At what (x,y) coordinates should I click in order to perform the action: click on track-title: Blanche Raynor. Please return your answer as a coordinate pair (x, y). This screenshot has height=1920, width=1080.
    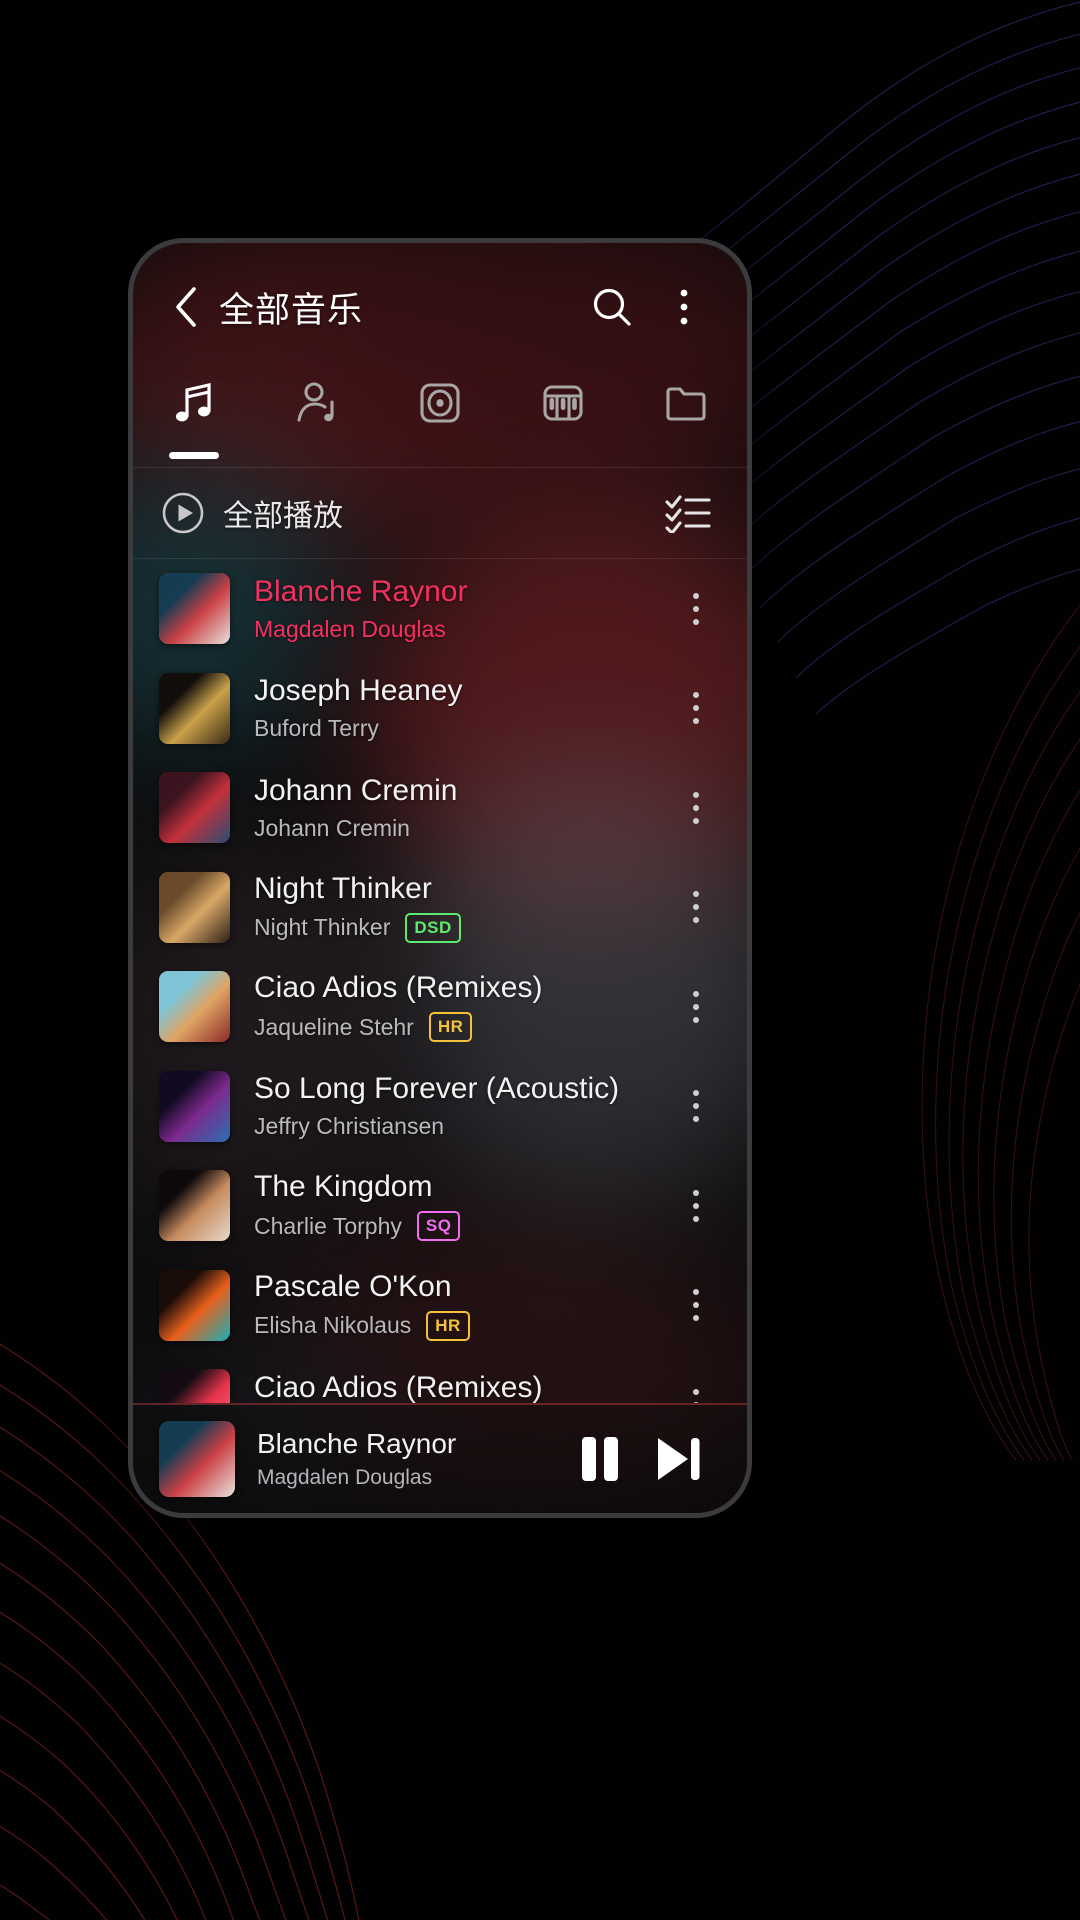
    Looking at the image, I should click on (361, 591).